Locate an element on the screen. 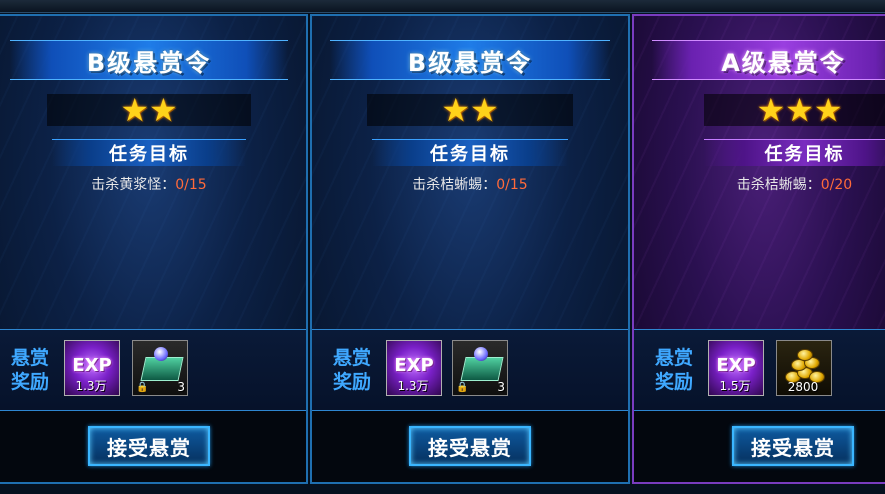 Image resolution: width=885 pixels, height=494 pixels. kill-objective: 击杀桔蜥蜴：0/15 is located at coordinates (470, 184).